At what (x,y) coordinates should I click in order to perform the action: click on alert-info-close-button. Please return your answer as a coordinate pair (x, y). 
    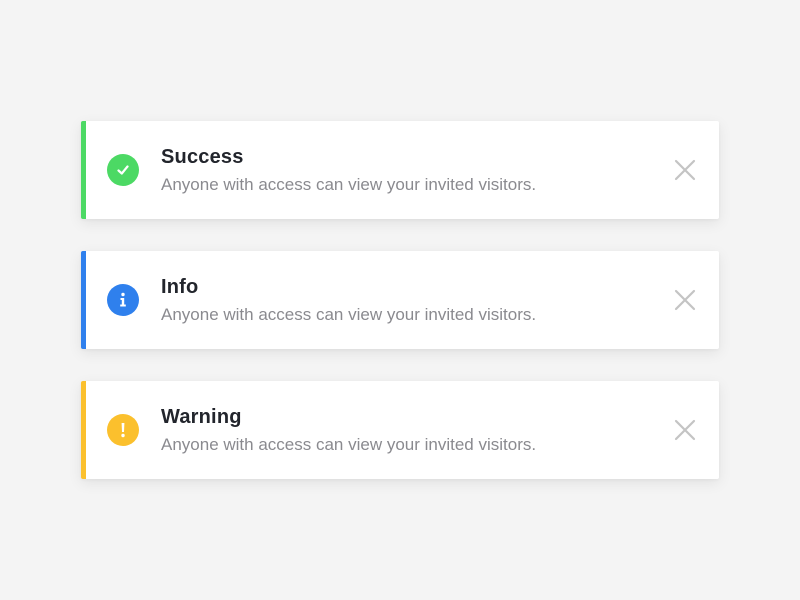
    Looking at the image, I should click on (685, 300).